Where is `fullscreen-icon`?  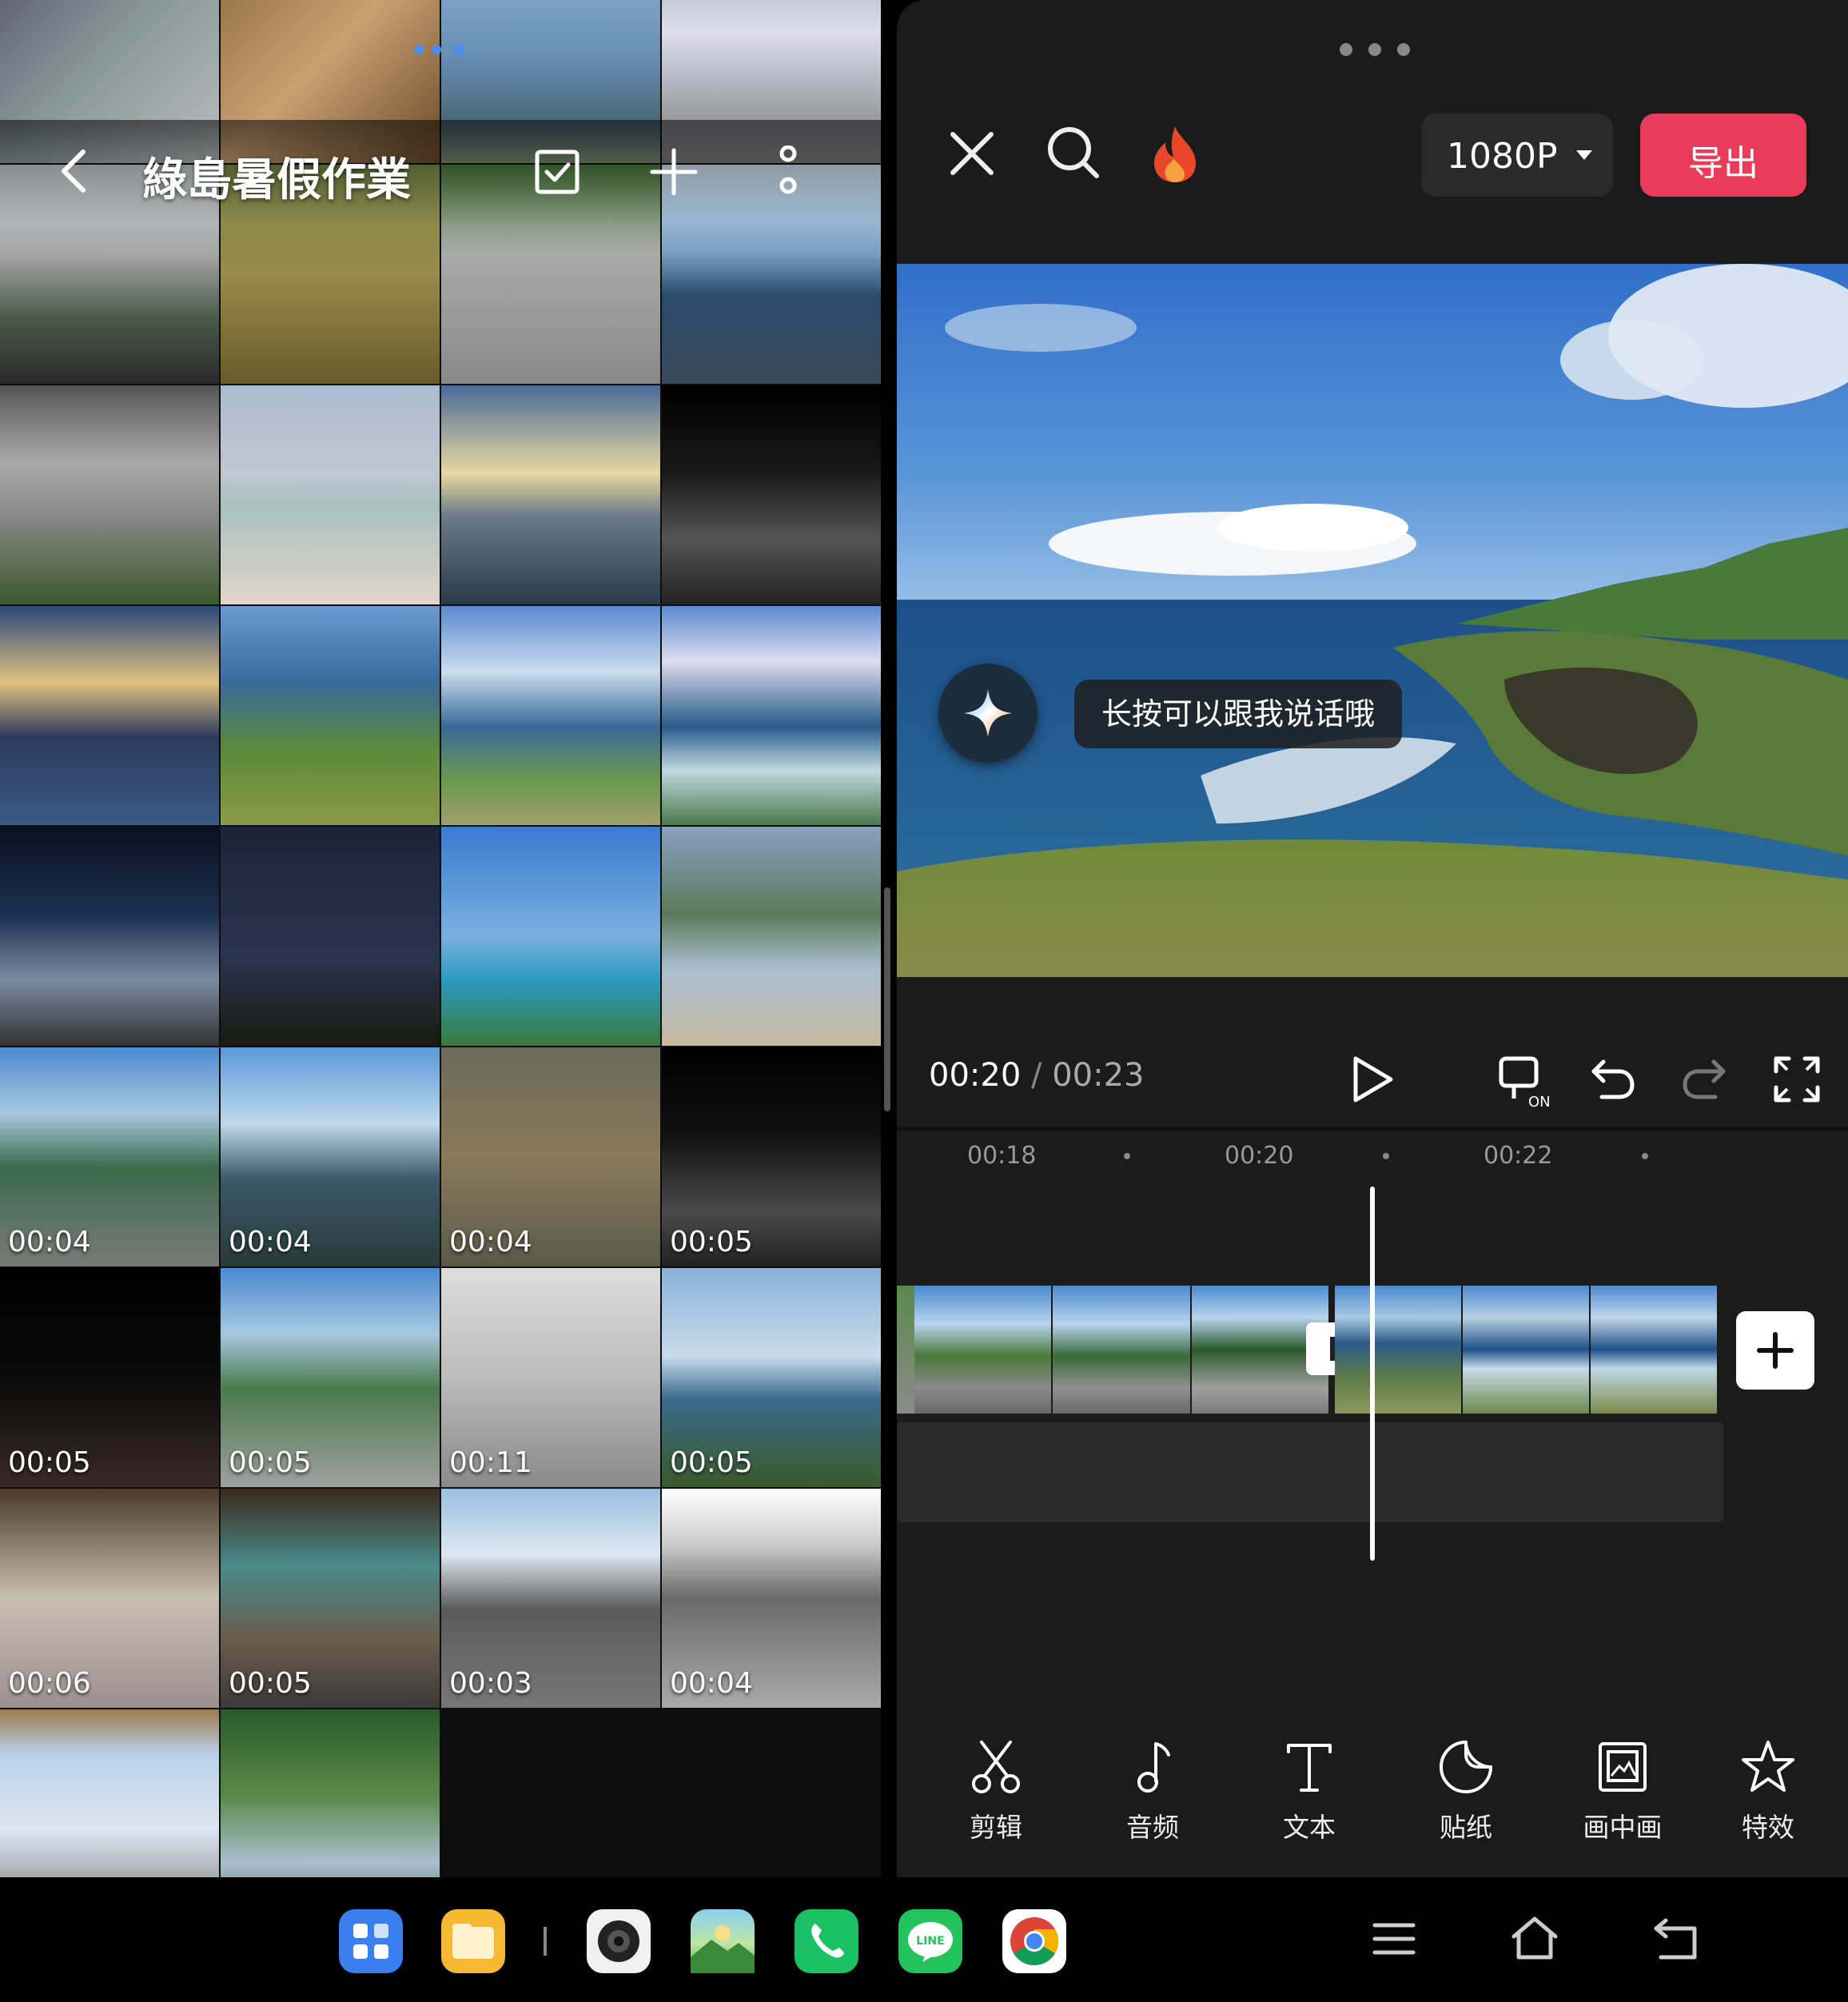
fullscreen-icon is located at coordinates (1797, 1079).